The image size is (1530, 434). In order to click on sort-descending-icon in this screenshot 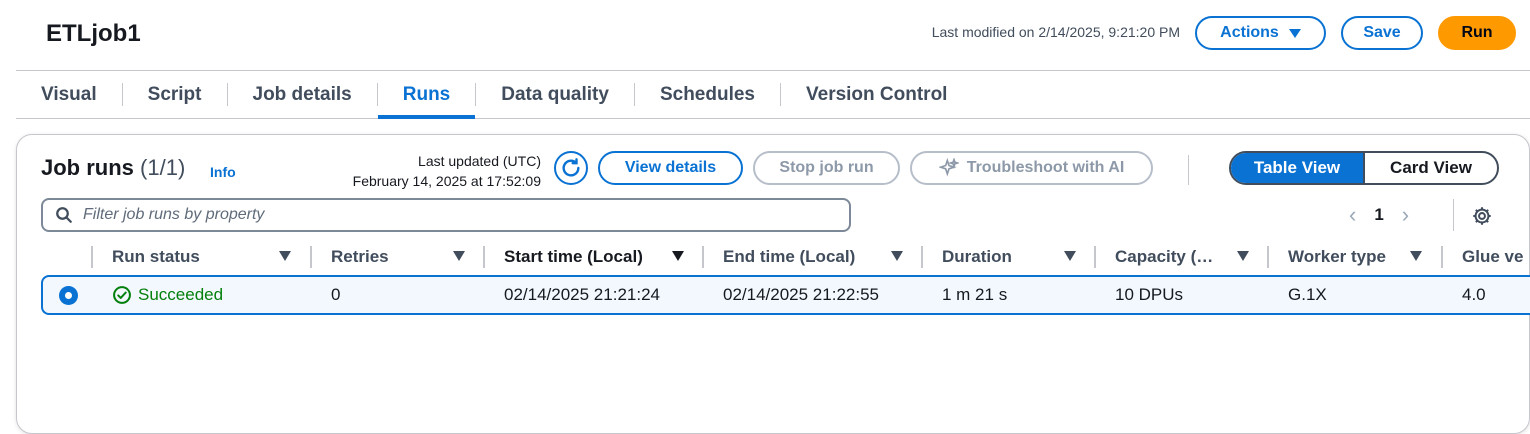, I will do `click(678, 256)`.